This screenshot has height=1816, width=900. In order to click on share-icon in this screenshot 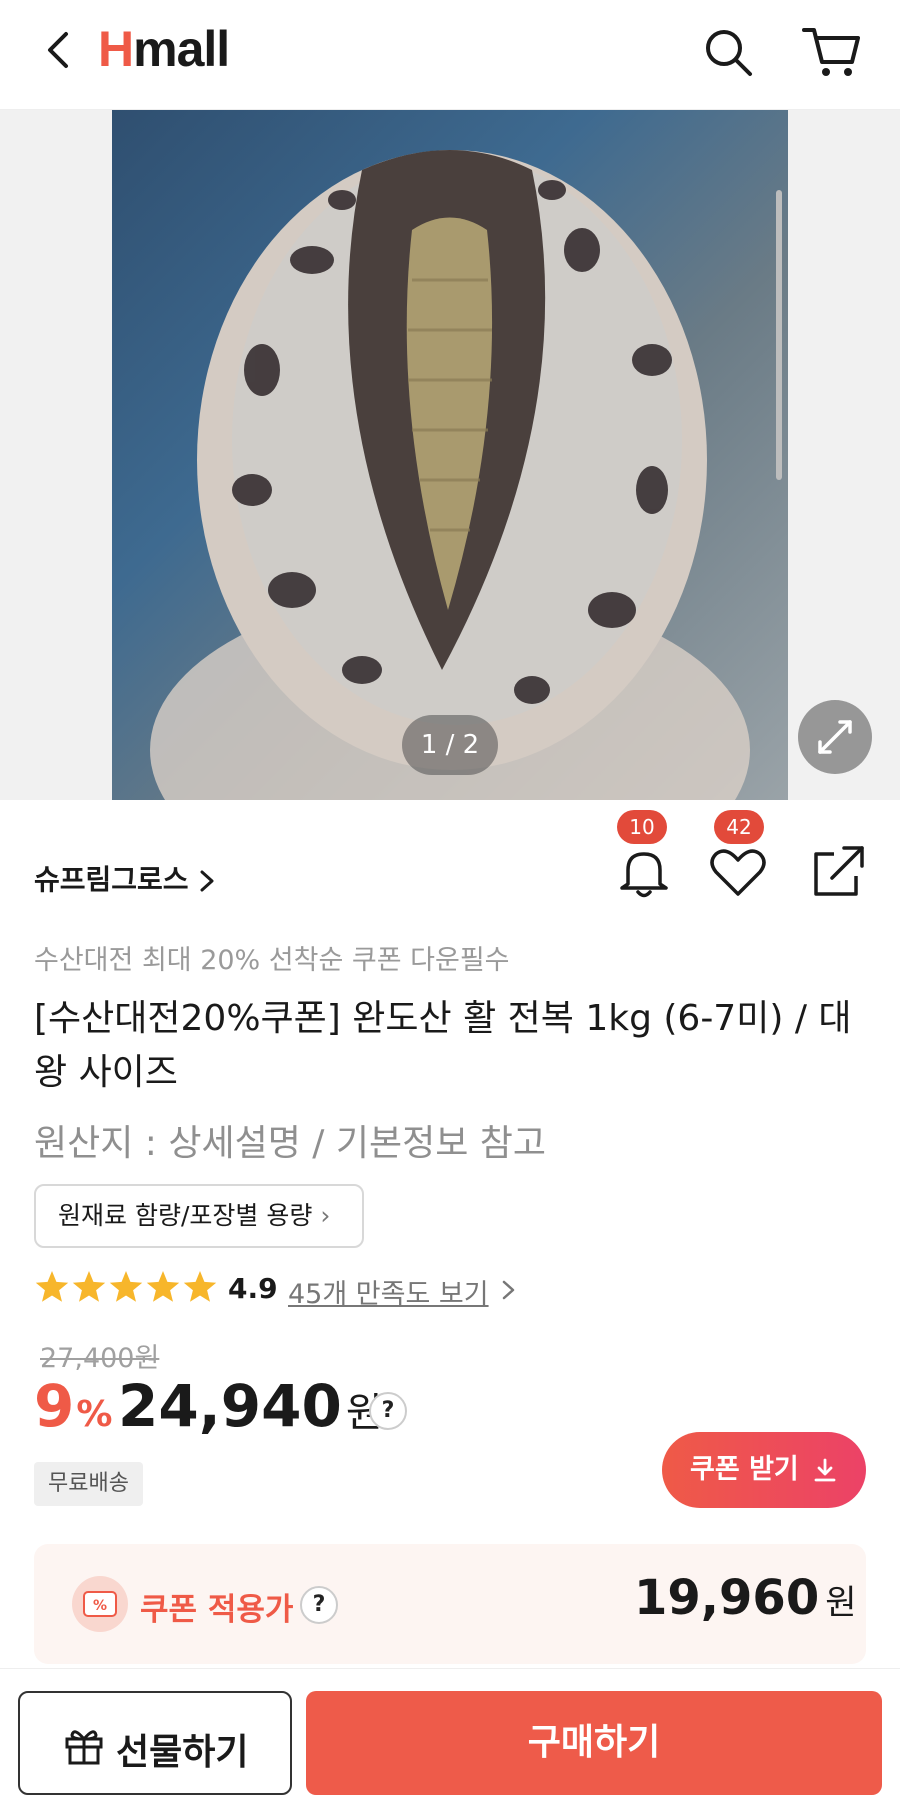, I will do `click(839, 871)`.